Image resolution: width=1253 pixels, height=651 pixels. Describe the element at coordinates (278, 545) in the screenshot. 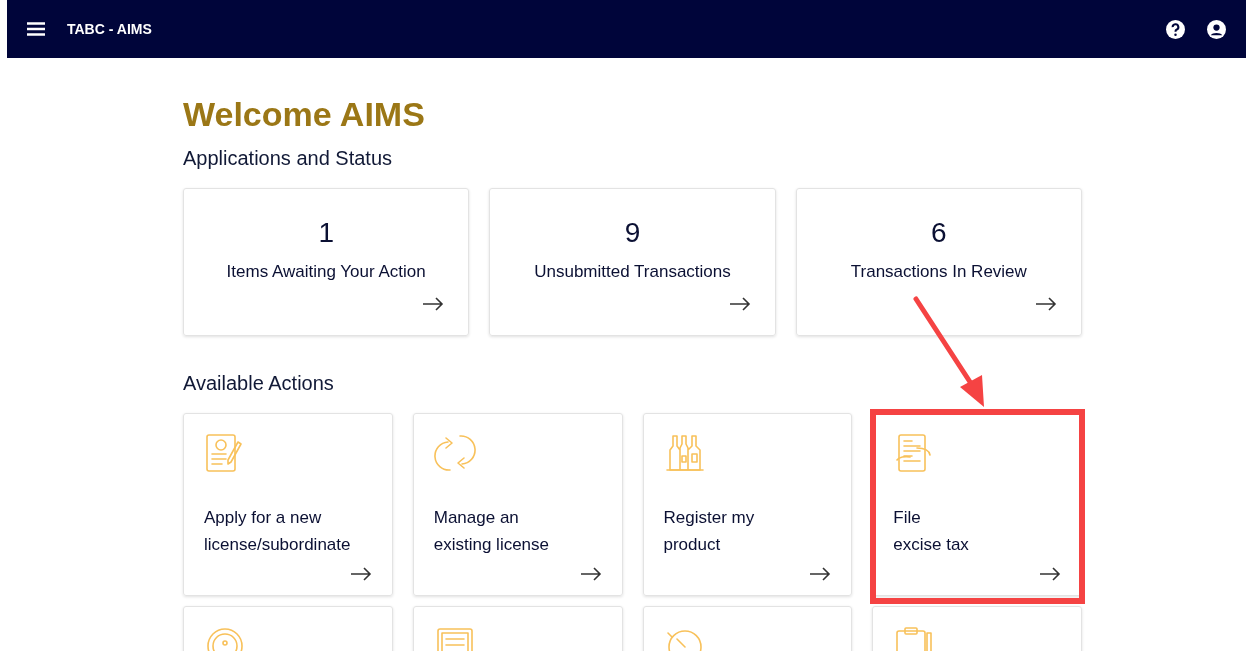

I see `action-label: license/subordinate` at that location.